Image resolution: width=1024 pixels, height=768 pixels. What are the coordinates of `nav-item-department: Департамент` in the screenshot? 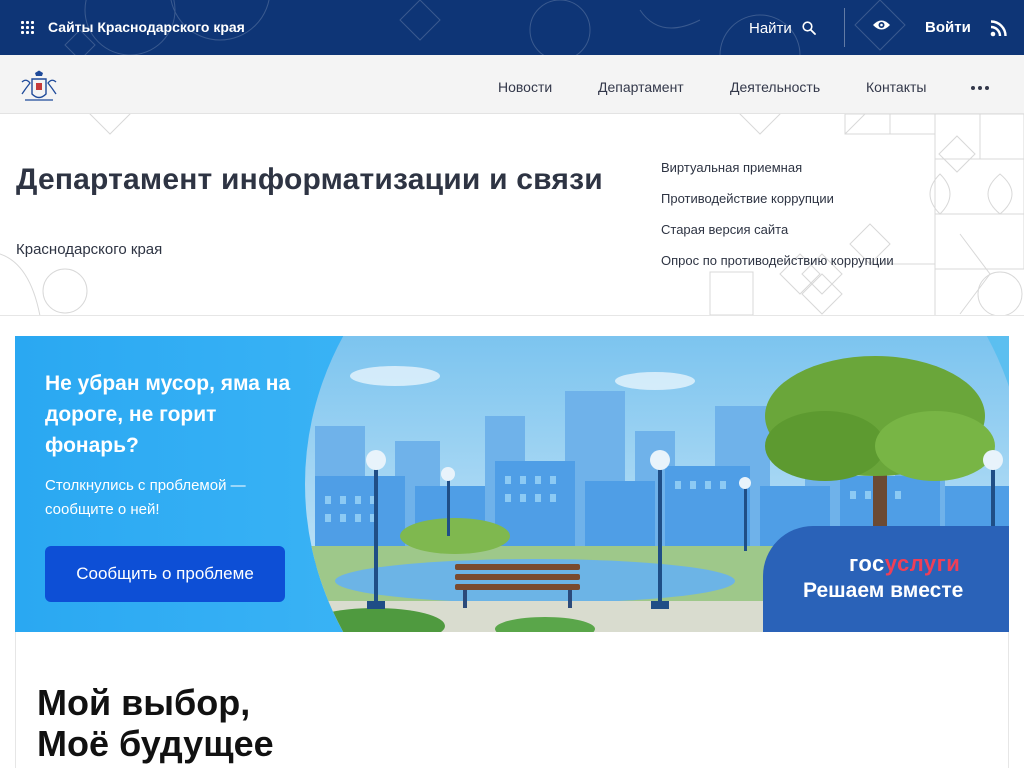 It's located at (641, 87).